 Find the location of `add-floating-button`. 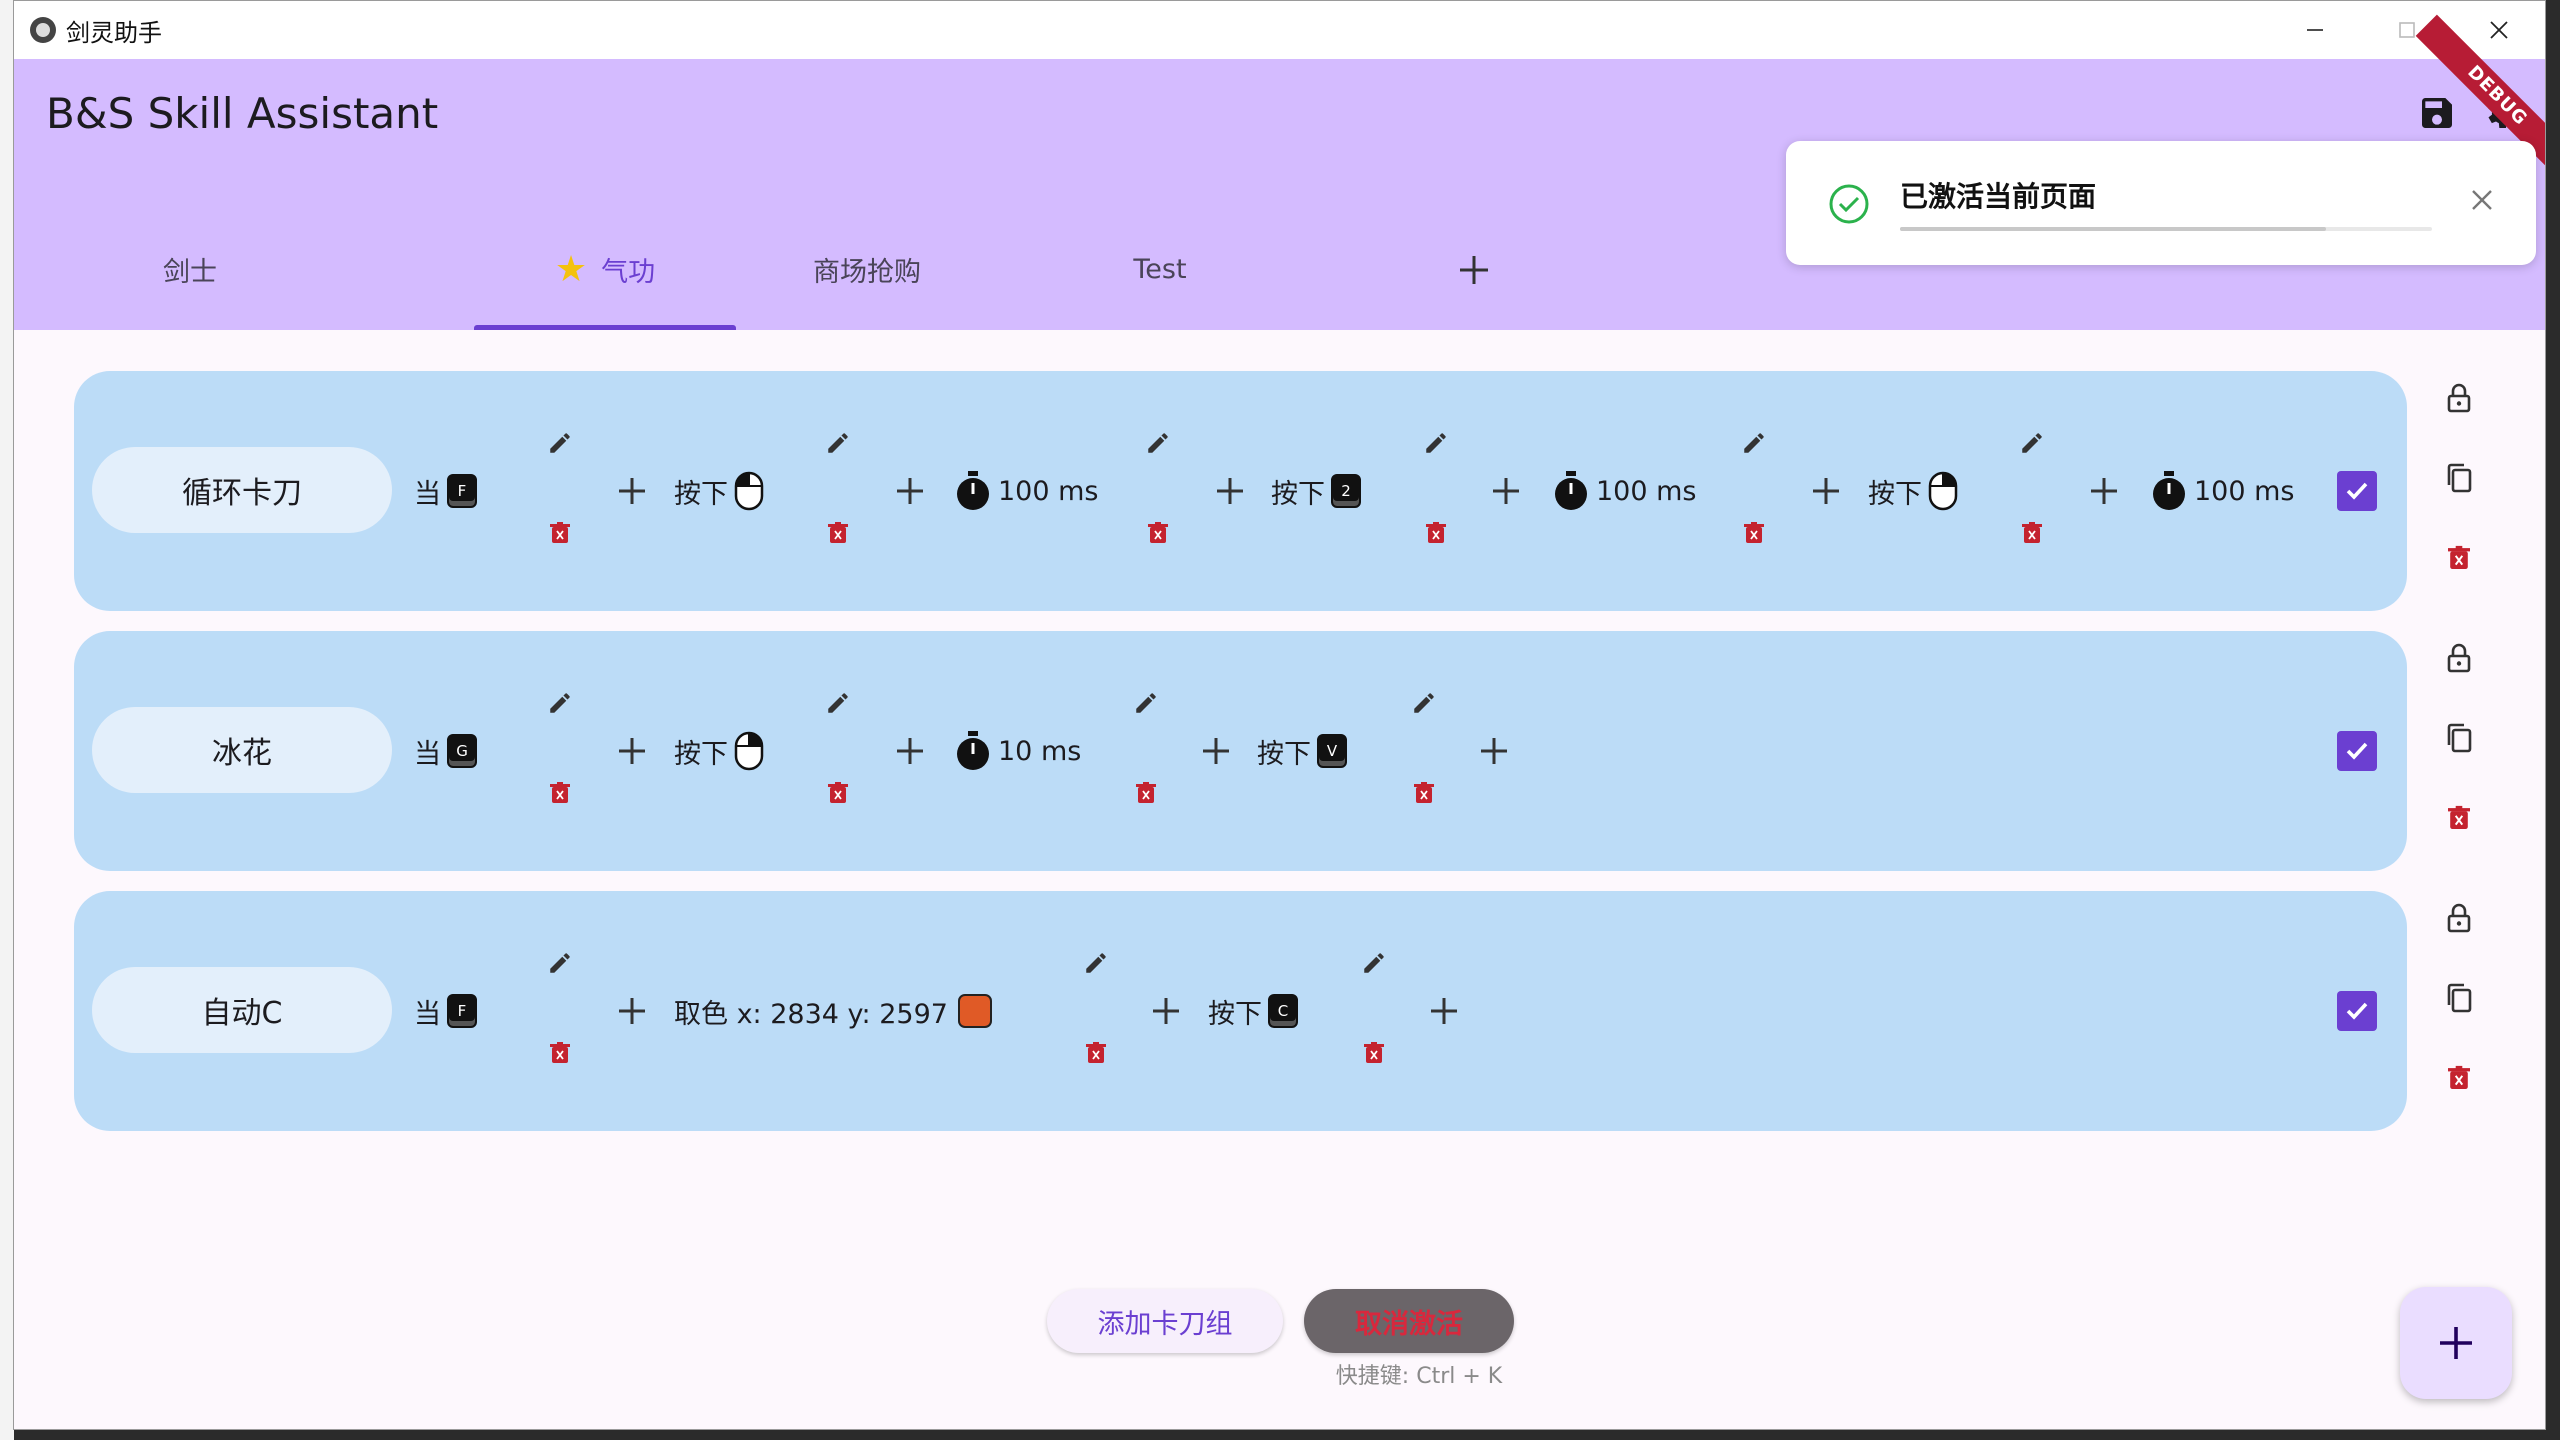

add-floating-button is located at coordinates (2456, 1343).